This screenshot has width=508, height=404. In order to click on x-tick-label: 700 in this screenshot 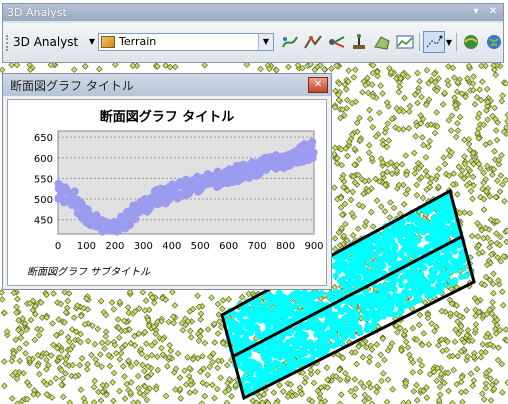, I will do `click(257, 246)`.